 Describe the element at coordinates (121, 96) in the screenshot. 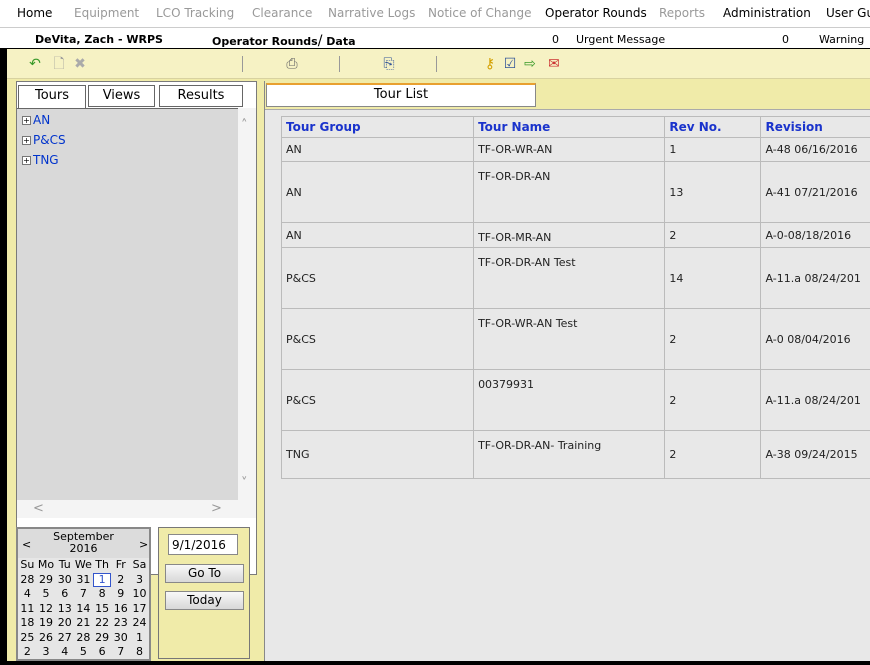

I see `tab-views: Views` at that location.